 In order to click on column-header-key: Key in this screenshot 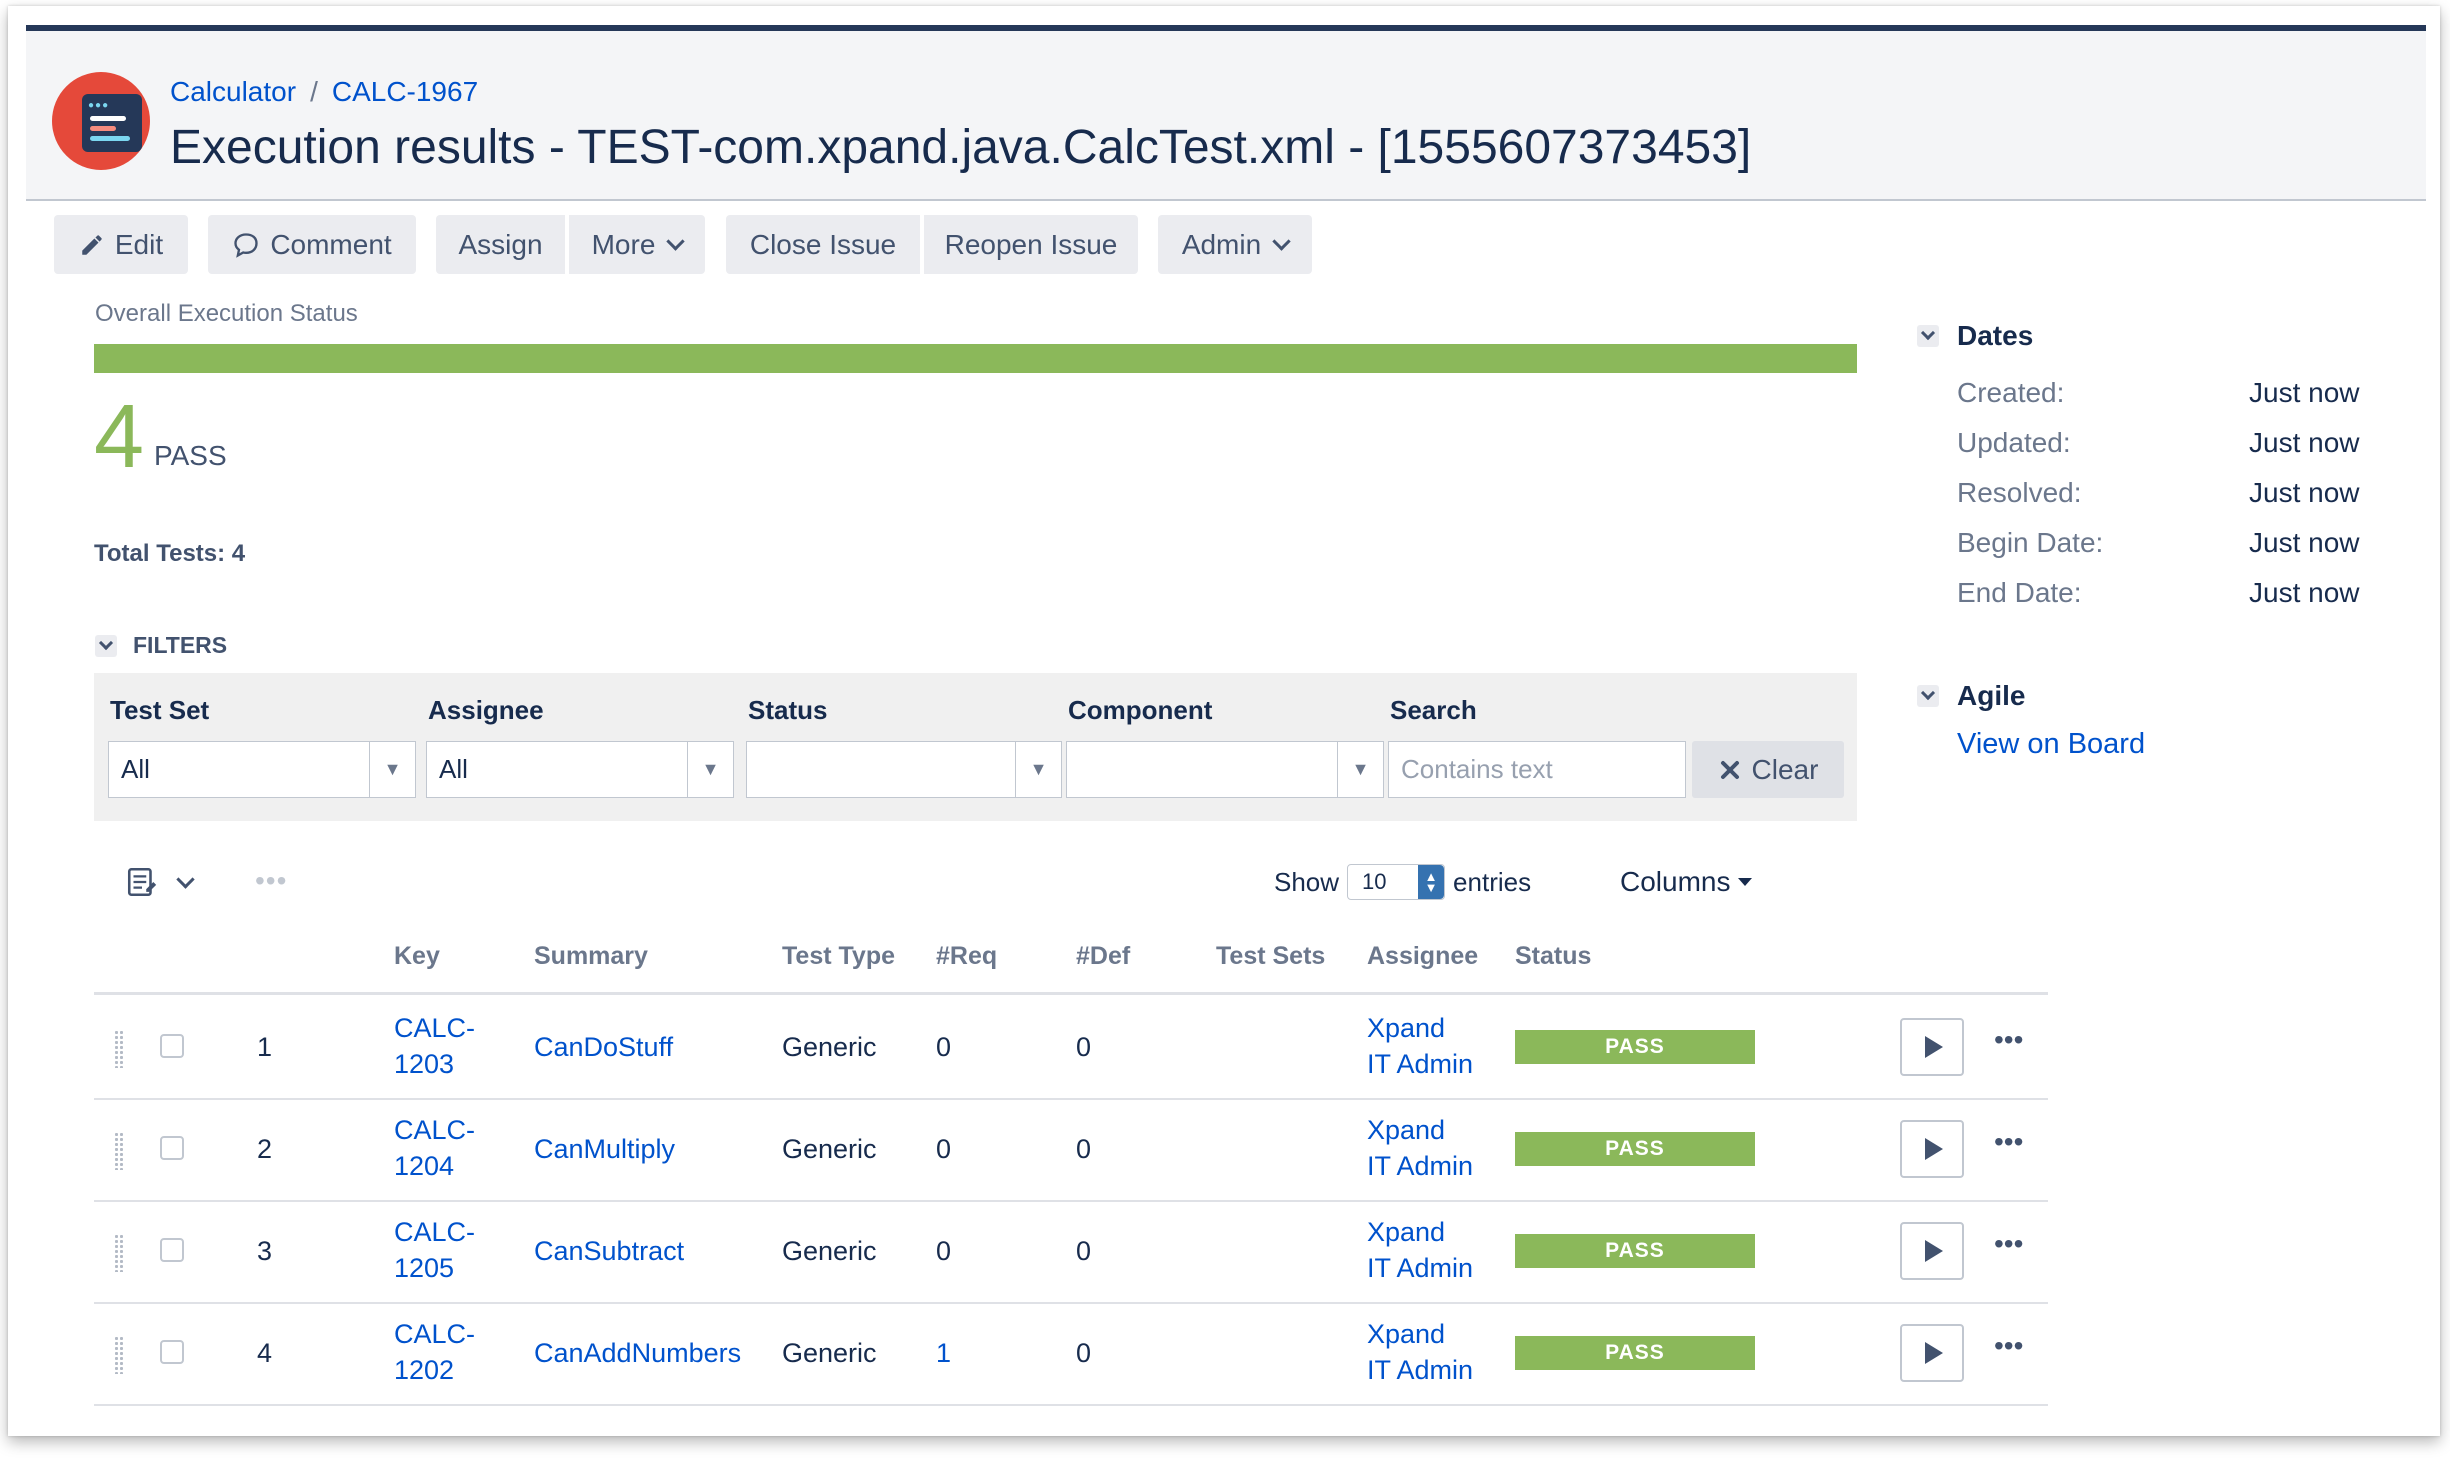, I will do `click(417, 956)`.